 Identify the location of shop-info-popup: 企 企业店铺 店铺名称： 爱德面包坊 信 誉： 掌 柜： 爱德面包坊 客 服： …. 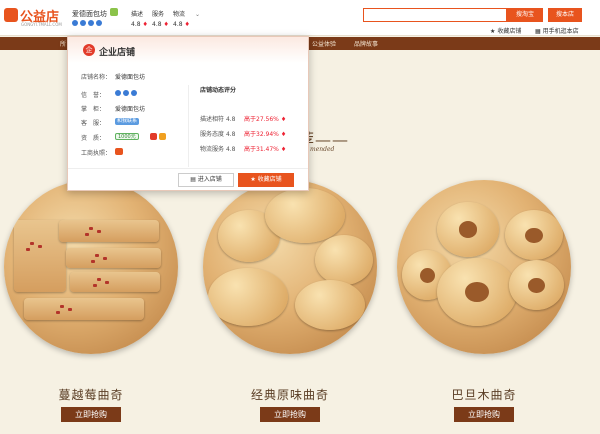
(188, 113).